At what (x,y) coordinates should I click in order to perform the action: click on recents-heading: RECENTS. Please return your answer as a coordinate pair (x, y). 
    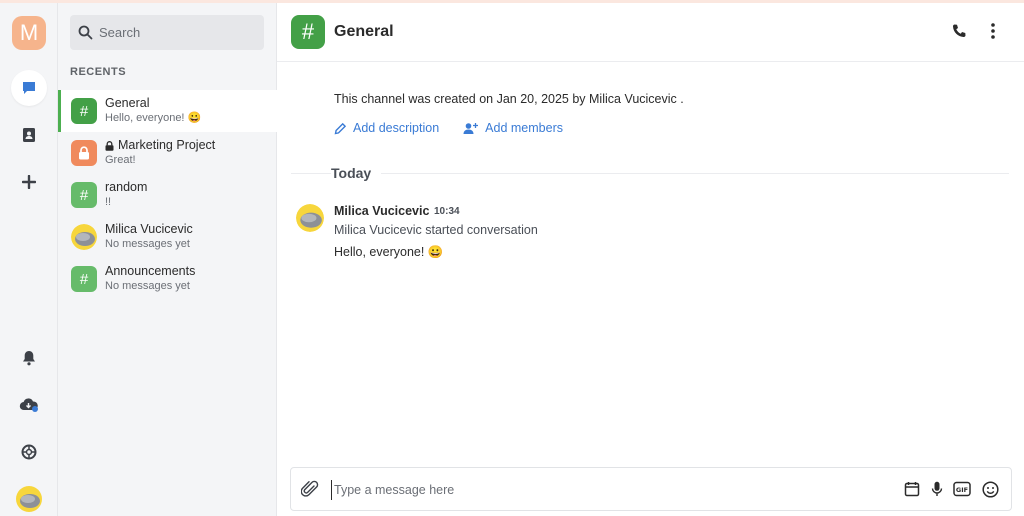
    Looking at the image, I should click on (98, 72).